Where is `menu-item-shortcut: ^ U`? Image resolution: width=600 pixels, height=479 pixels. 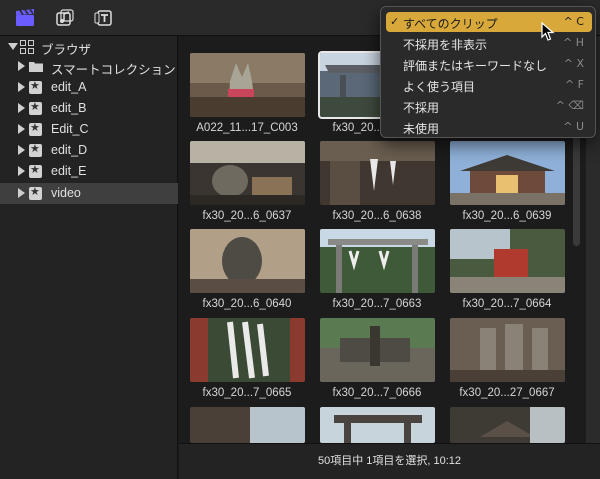 menu-item-shortcut: ^ U is located at coordinates (573, 126).